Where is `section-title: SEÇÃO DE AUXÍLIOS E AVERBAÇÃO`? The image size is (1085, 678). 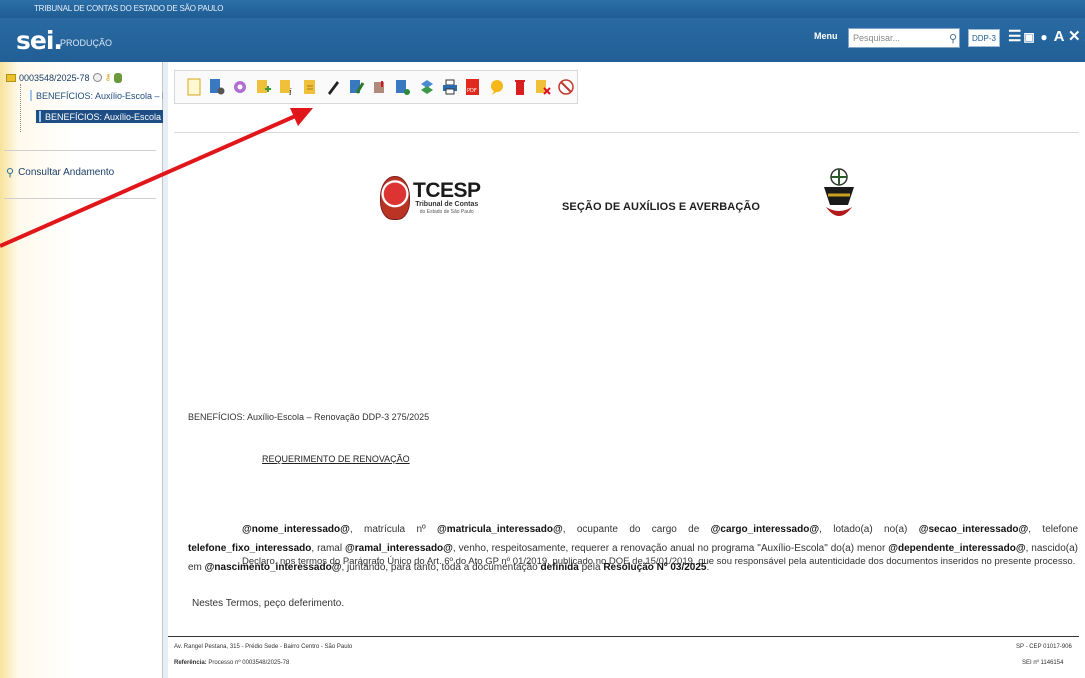
section-title: SEÇÃO DE AUXÍLIOS E AVERBAÇÃO is located at coordinates (661, 207).